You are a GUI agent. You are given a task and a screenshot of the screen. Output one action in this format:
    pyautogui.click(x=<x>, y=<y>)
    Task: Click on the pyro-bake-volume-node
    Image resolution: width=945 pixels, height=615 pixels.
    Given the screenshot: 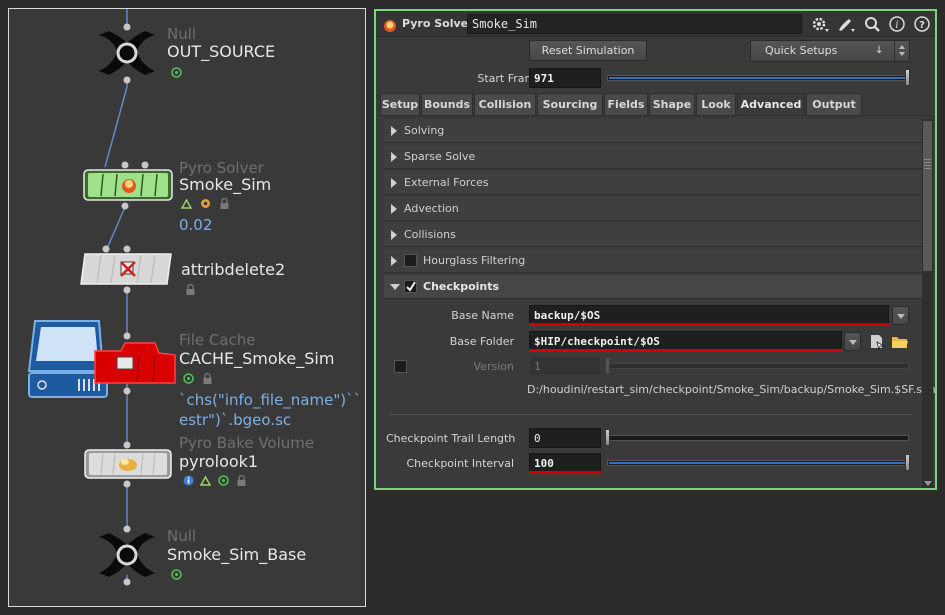 What is the action you would take?
    pyautogui.click(x=129, y=464)
    